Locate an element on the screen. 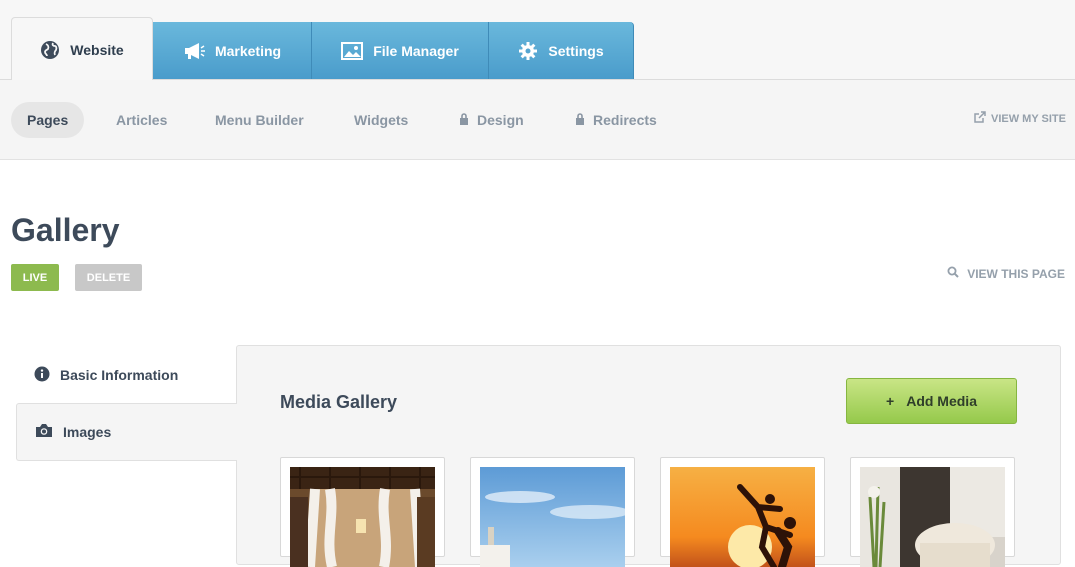  side-tab-basic-information: Basic Information is located at coordinates (126, 375).